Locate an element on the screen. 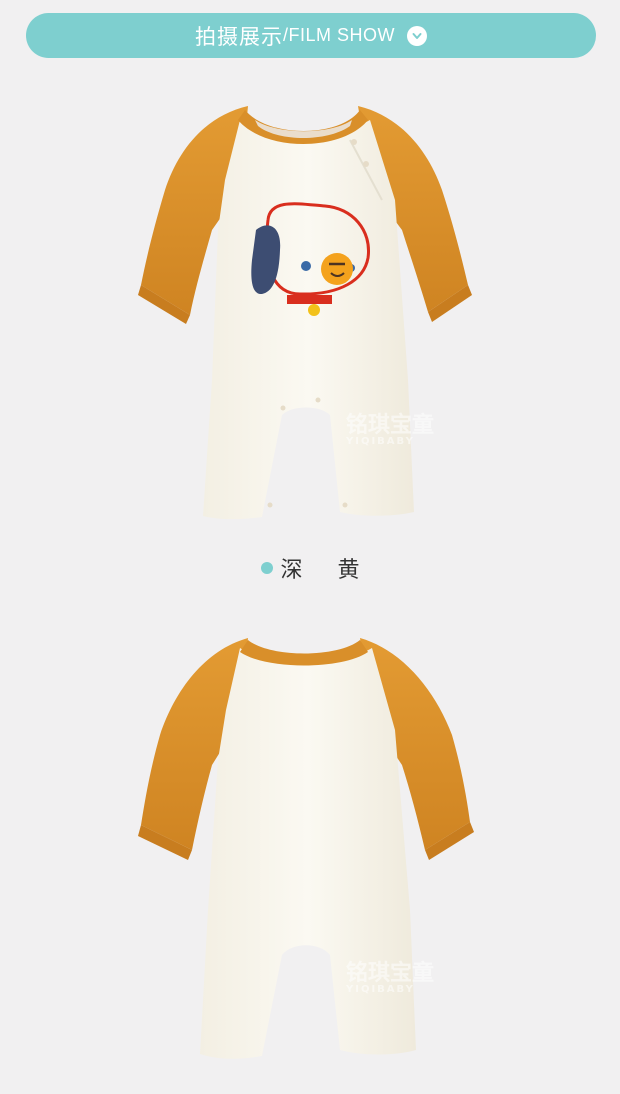 The height and width of the screenshot is (1094, 620). banner-title-en: FILM SHOW is located at coordinates (341, 35).